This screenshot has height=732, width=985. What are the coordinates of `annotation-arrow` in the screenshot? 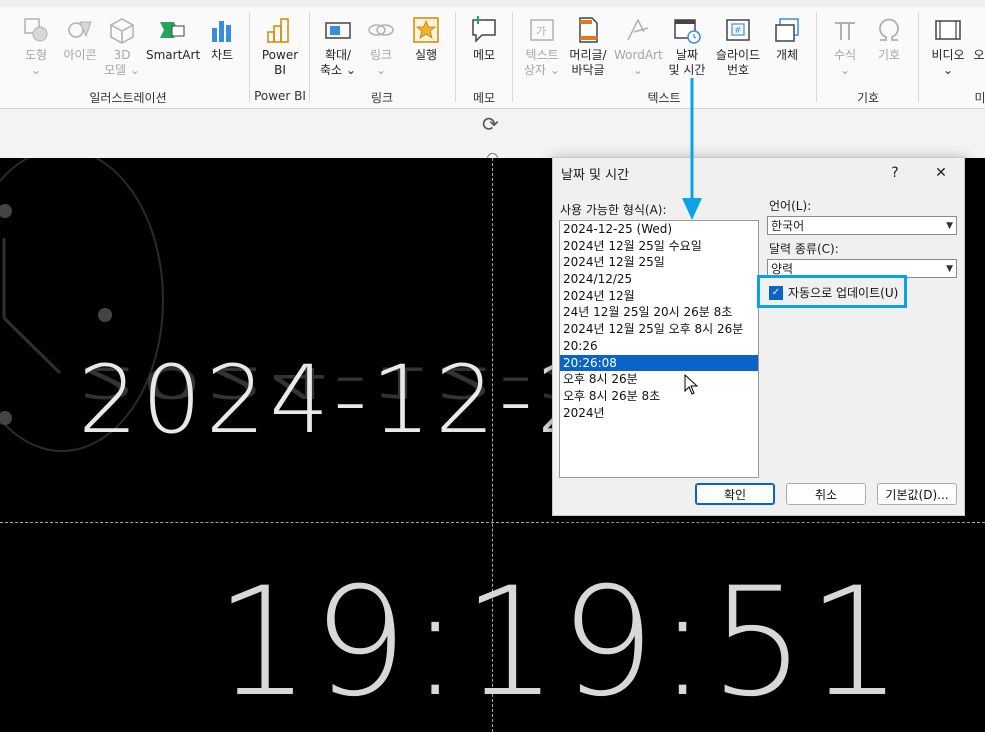 It's located at (692, 149).